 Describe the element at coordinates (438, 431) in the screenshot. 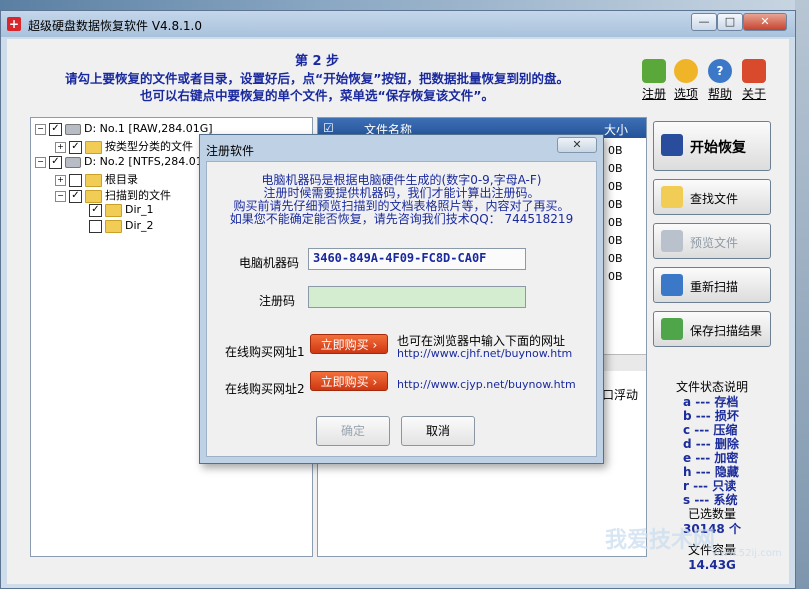

I see `cancel-button: 取消` at that location.